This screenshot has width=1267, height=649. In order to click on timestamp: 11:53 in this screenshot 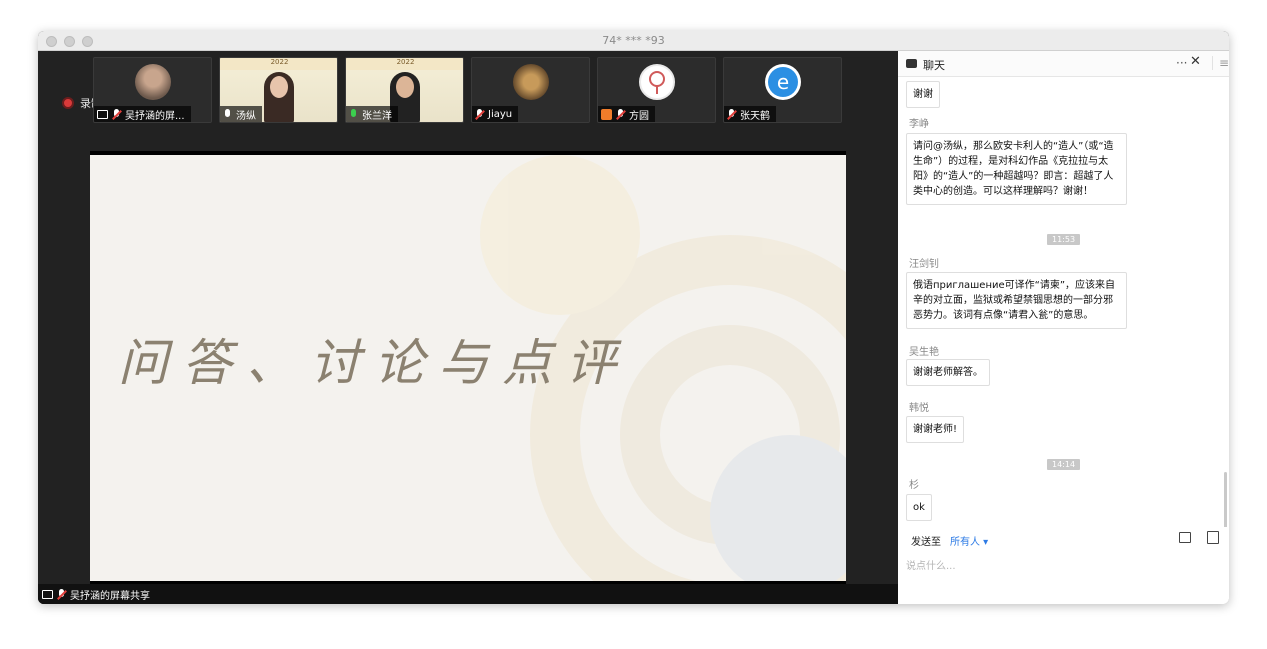, I will do `click(1064, 239)`.